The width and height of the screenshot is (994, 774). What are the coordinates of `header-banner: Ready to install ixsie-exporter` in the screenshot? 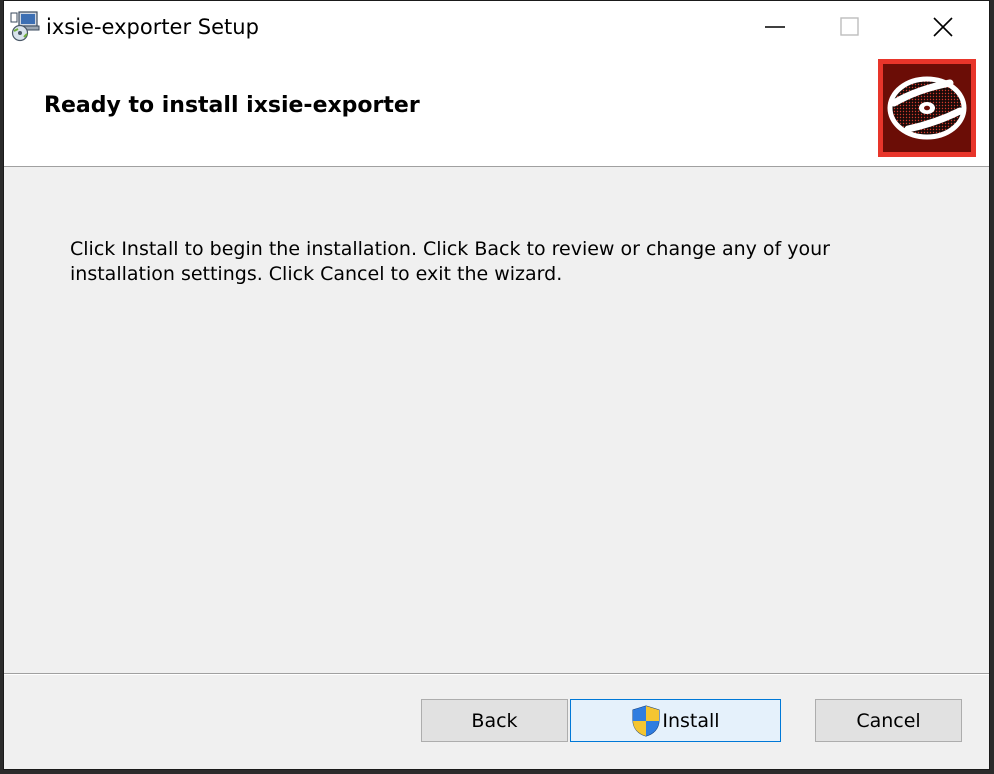 It's located at (496, 110).